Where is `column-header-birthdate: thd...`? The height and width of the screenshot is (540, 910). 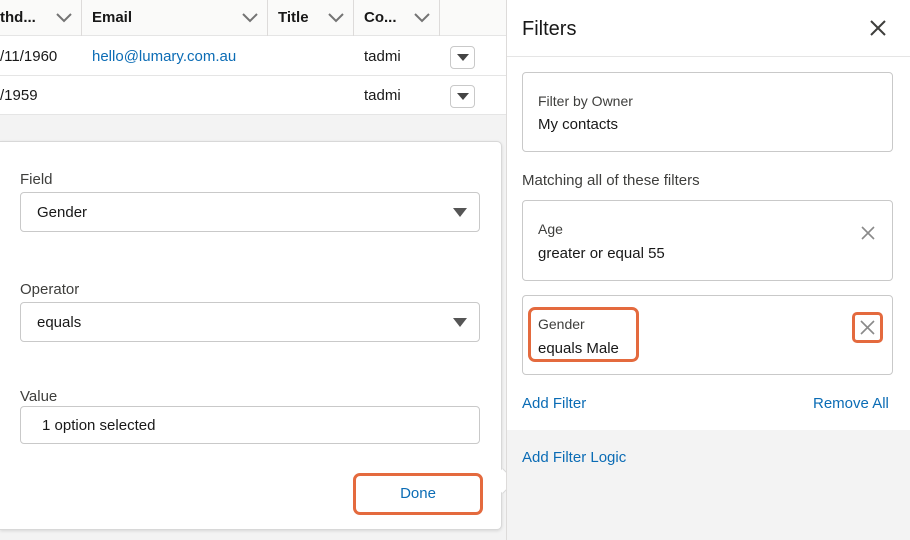 column-header-birthdate: thd... is located at coordinates (41, 18).